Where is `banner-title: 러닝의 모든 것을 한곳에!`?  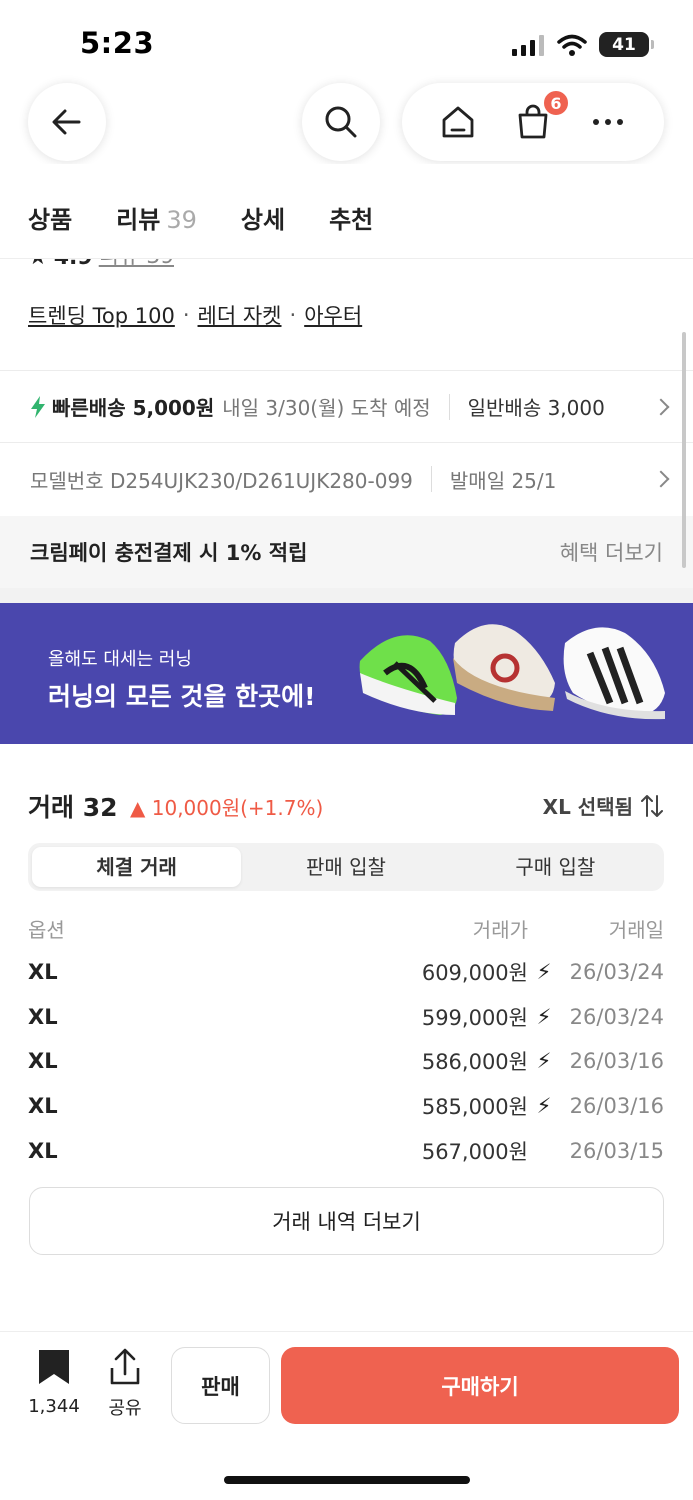 banner-title: 러닝의 모든 것을 한곳에! is located at coordinates (182, 696).